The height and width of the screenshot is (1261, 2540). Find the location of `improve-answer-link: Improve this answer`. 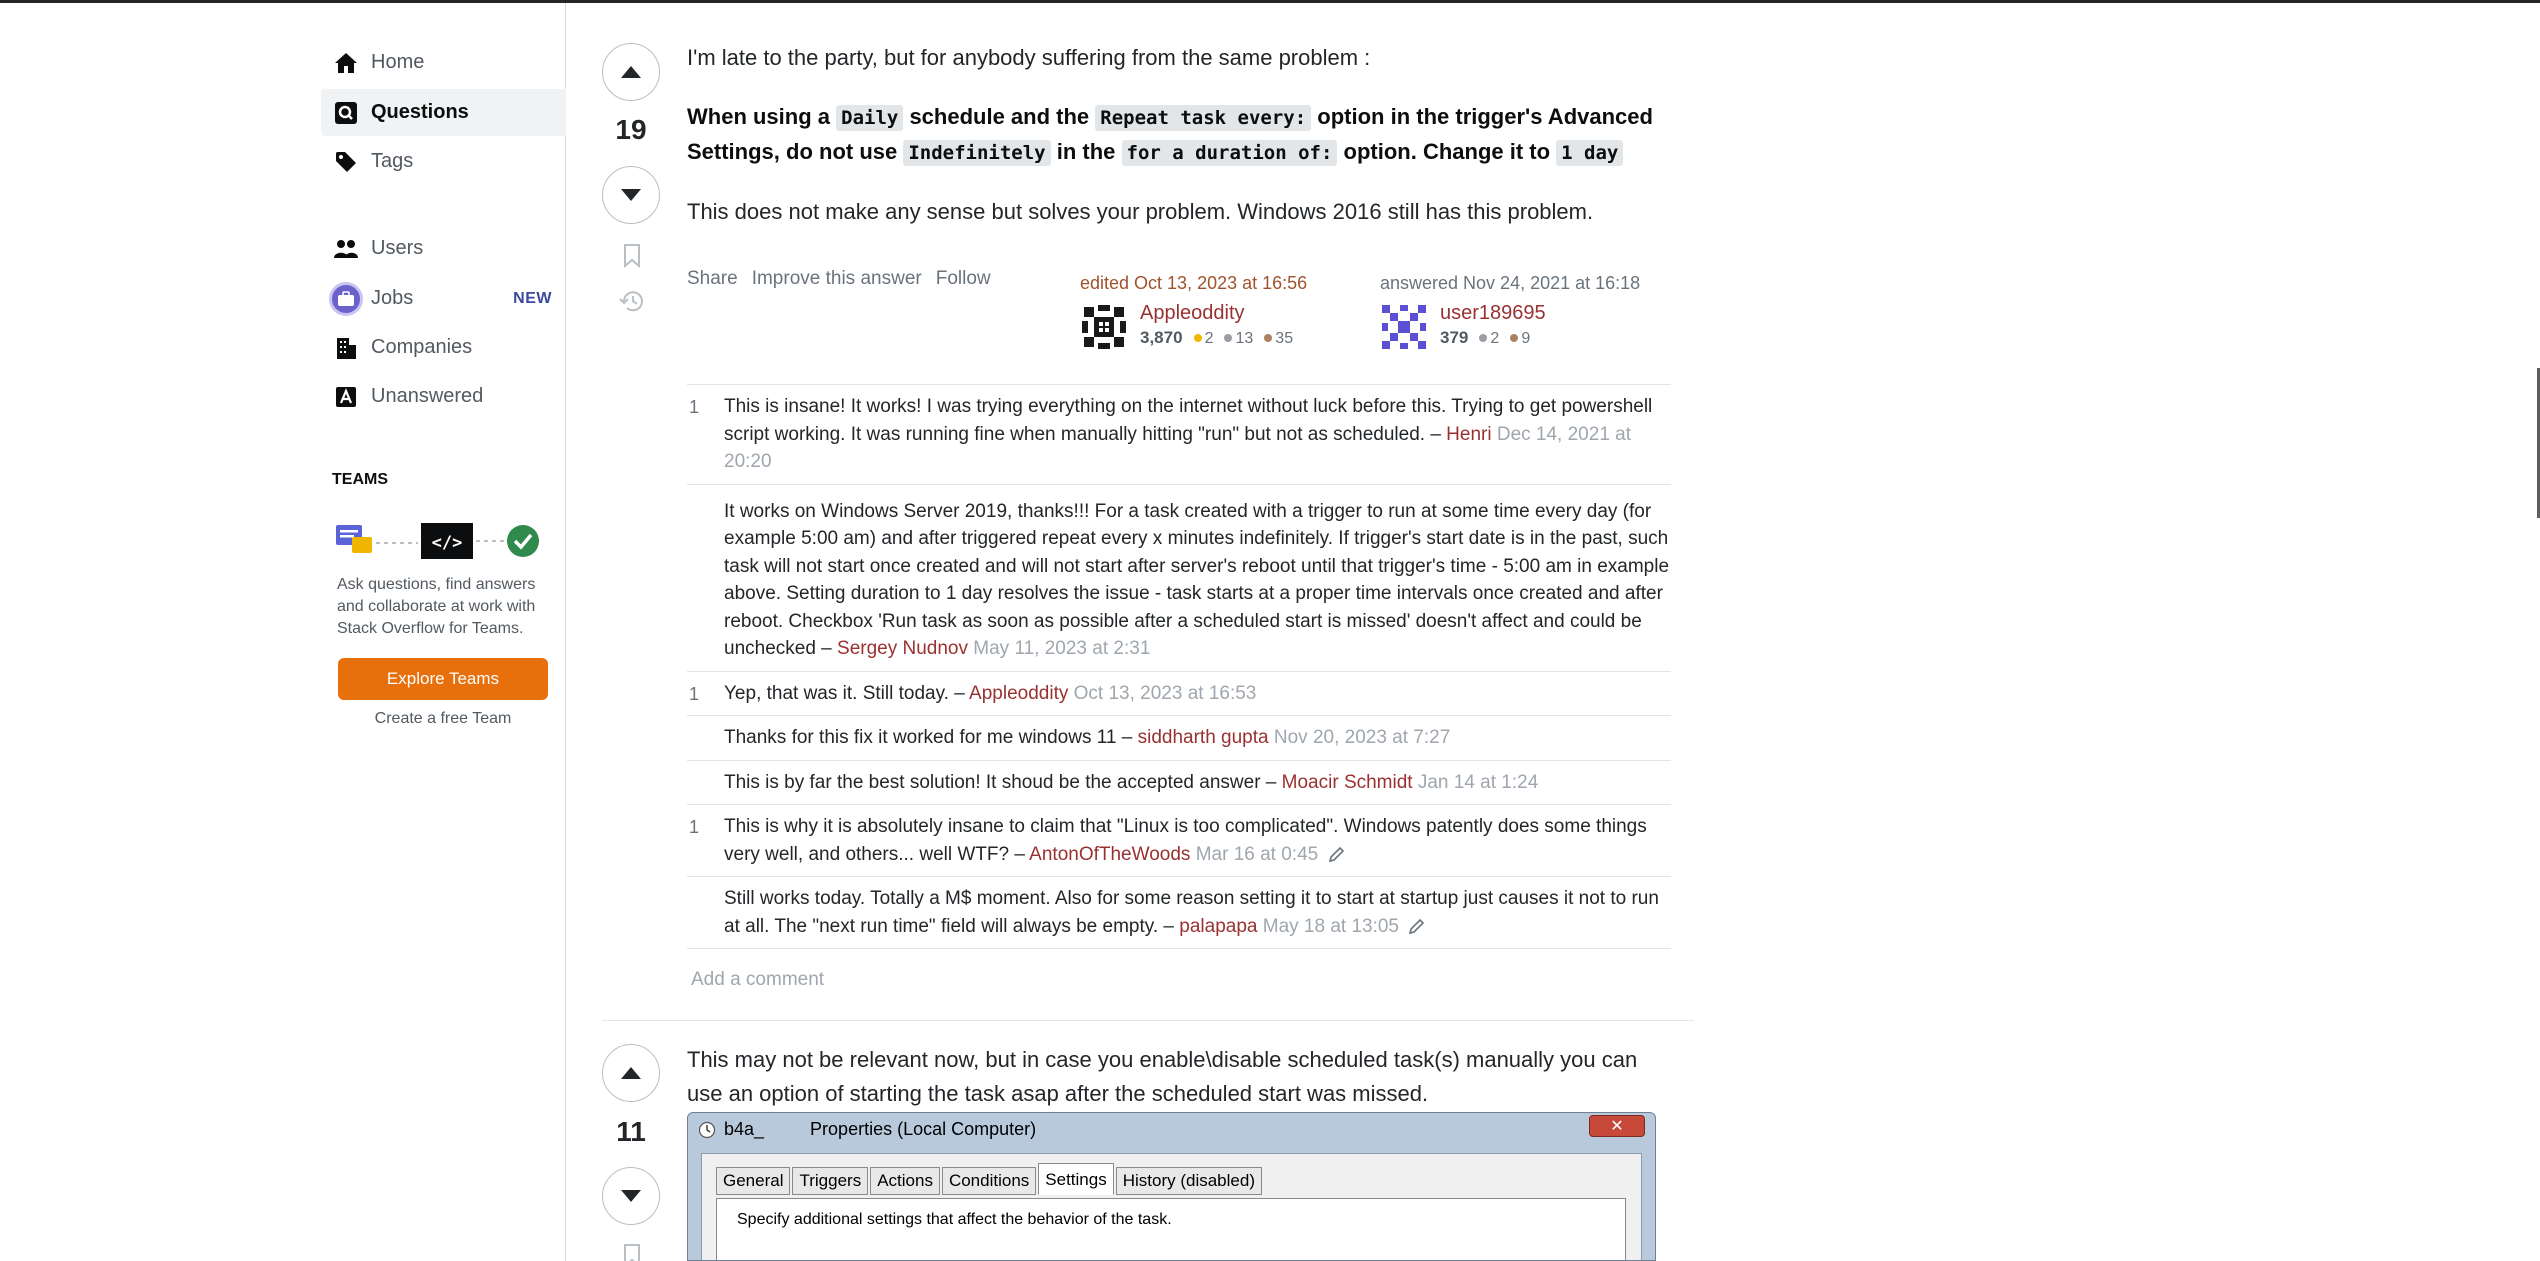

improve-answer-link: Improve this answer is located at coordinates (837, 279).